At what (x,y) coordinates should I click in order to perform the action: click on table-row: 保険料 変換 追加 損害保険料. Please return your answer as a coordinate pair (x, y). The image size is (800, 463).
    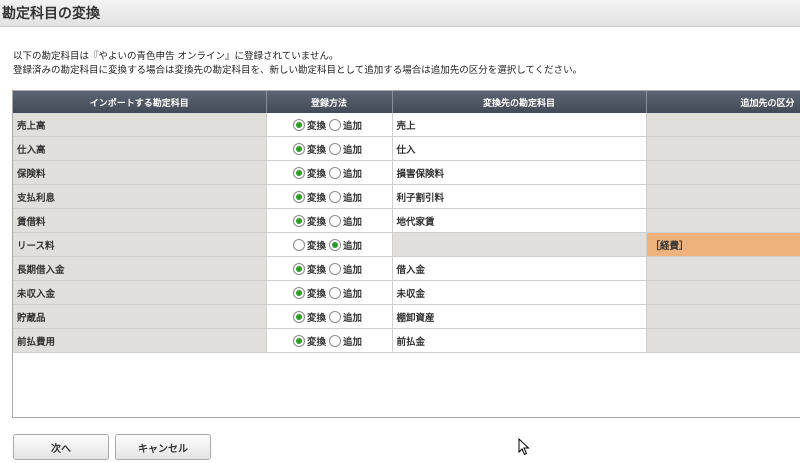
    Looking at the image, I should click on (406, 172).